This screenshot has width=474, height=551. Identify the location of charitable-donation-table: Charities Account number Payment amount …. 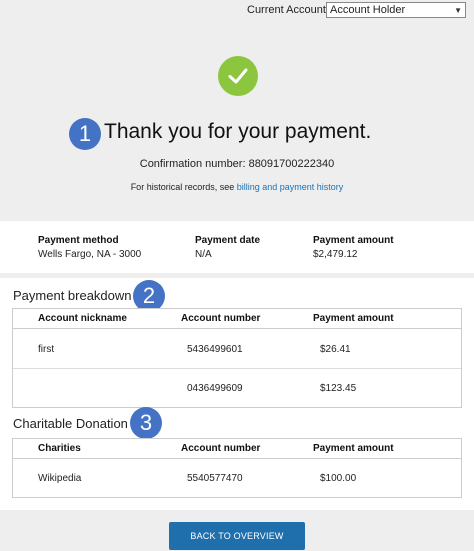
(237, 468).